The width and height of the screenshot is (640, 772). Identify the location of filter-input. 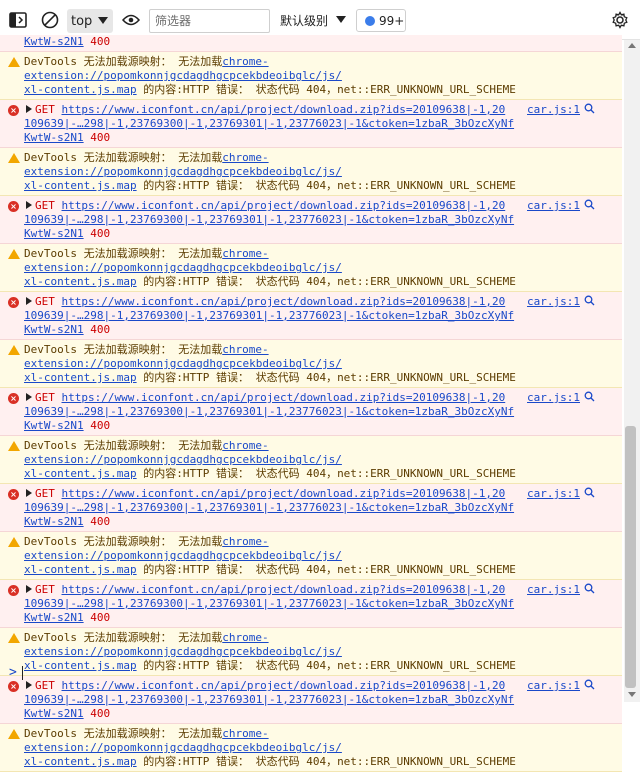
(209, 21).